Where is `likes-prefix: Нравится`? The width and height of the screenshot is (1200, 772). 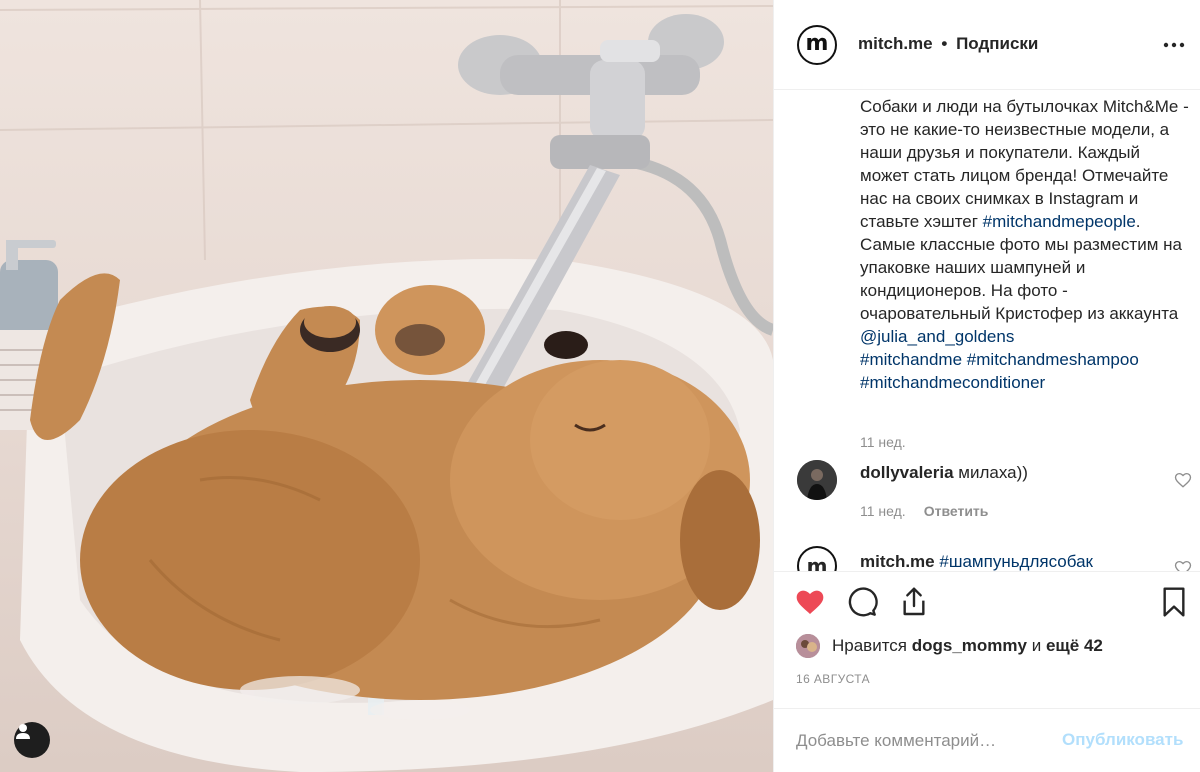 likes-prefix: Нравится is located at coordinates (870, 645).